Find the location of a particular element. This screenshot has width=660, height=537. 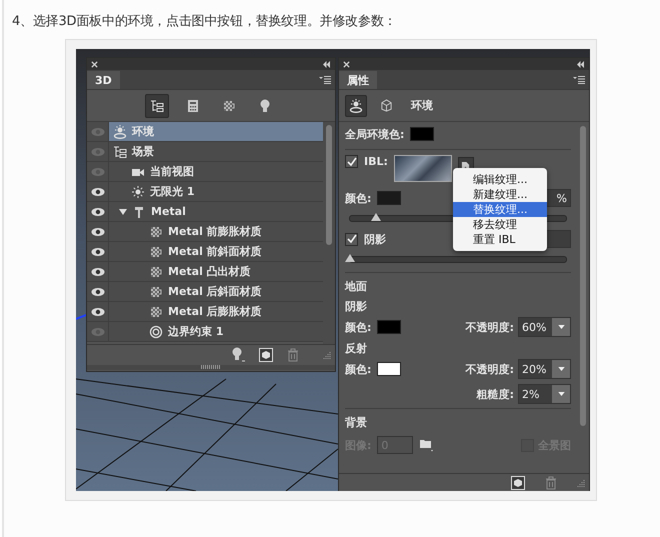

field-label: 全局环境色: is located at coordinates (374, 134).